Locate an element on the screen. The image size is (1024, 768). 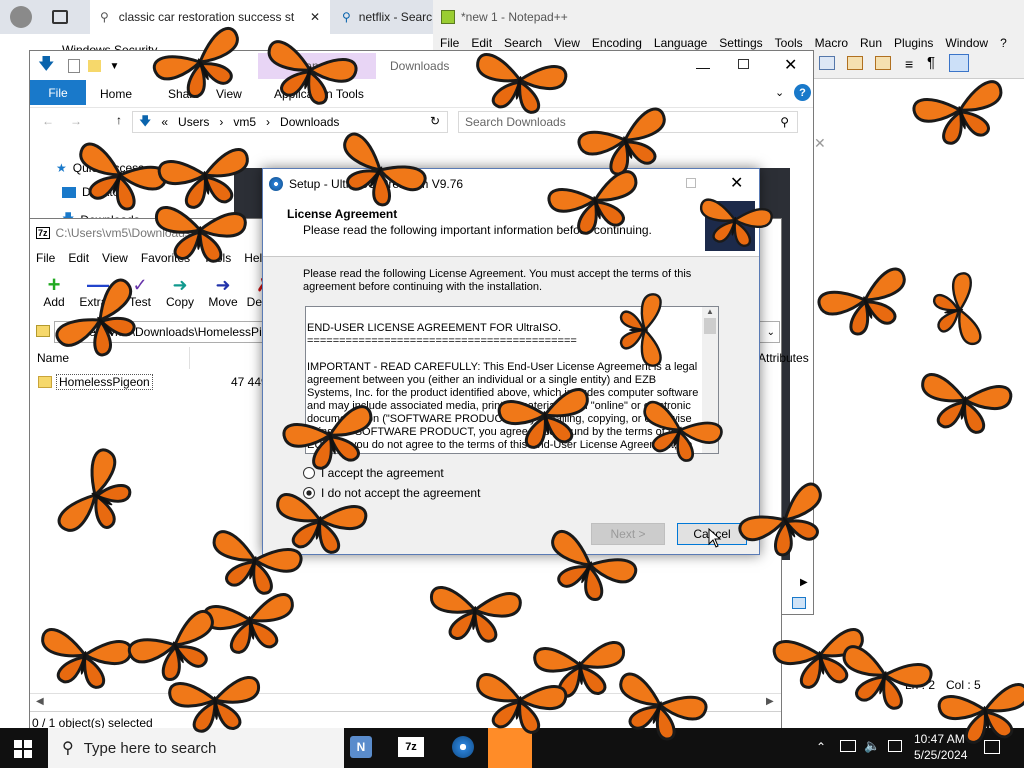
toolbar-label: Move is located at coordinates (223, 302).